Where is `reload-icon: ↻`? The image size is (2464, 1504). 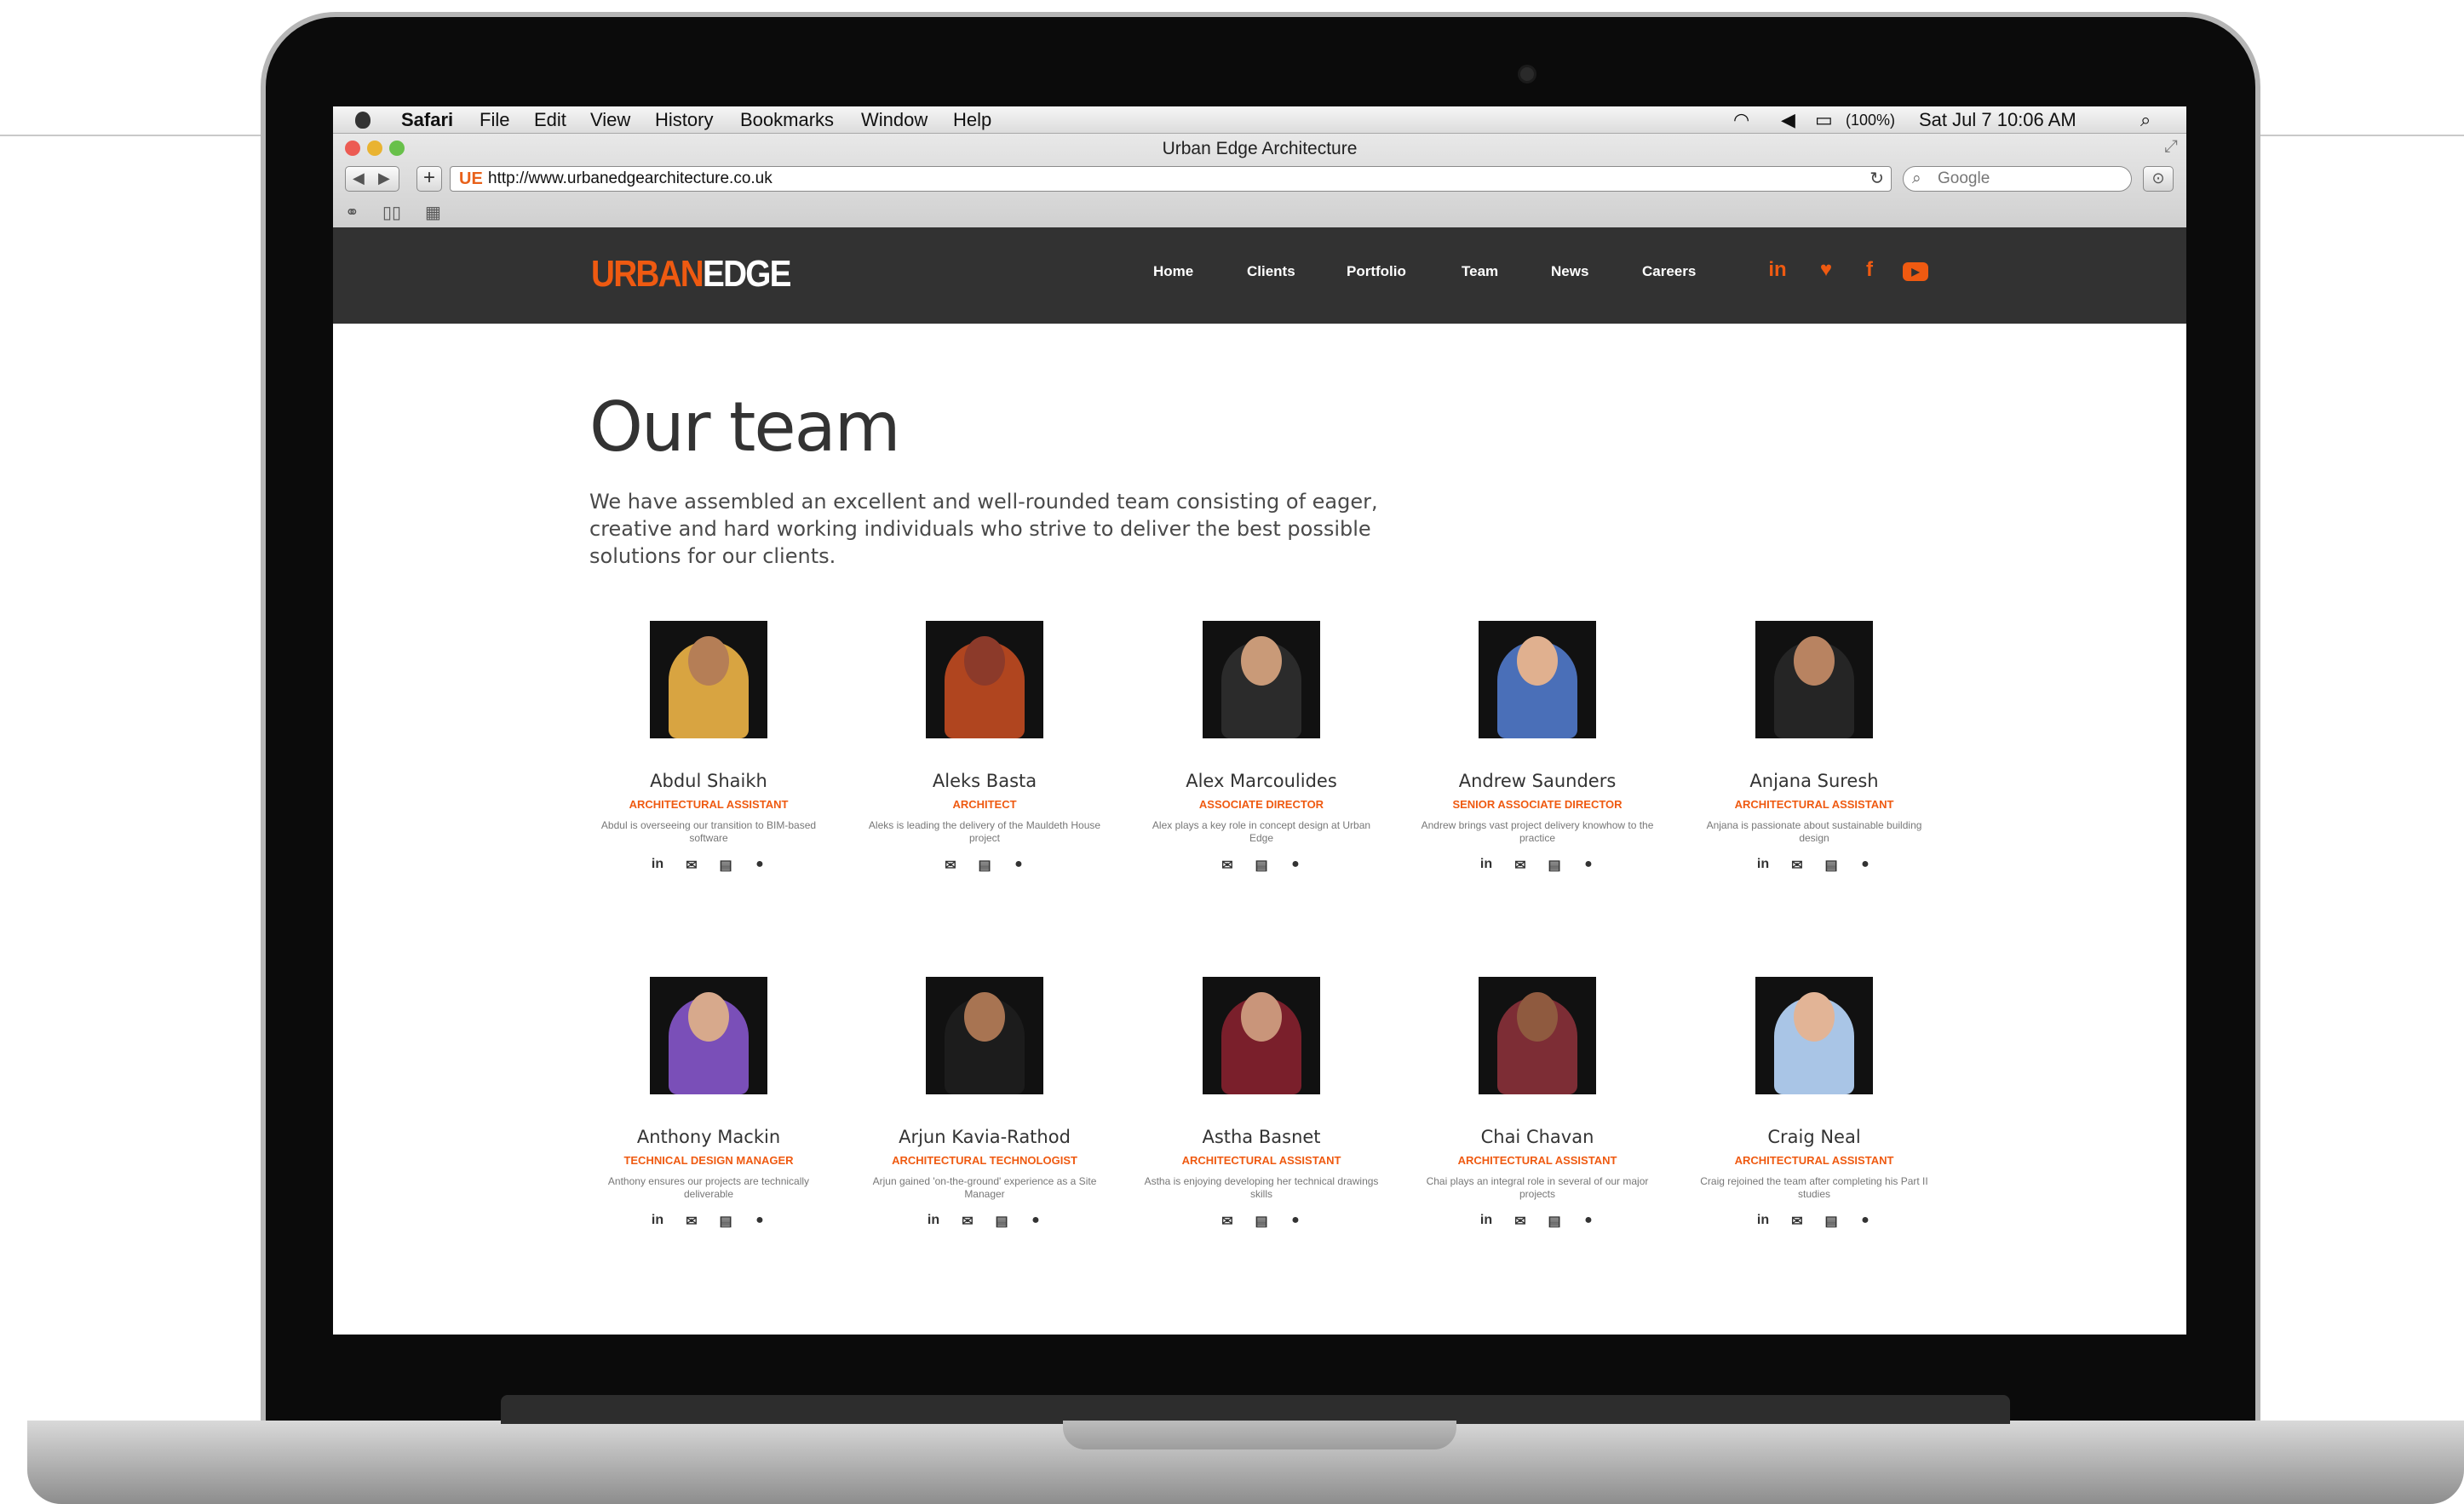
reload-icon: ↻ is located at coordinates (1877, 179).